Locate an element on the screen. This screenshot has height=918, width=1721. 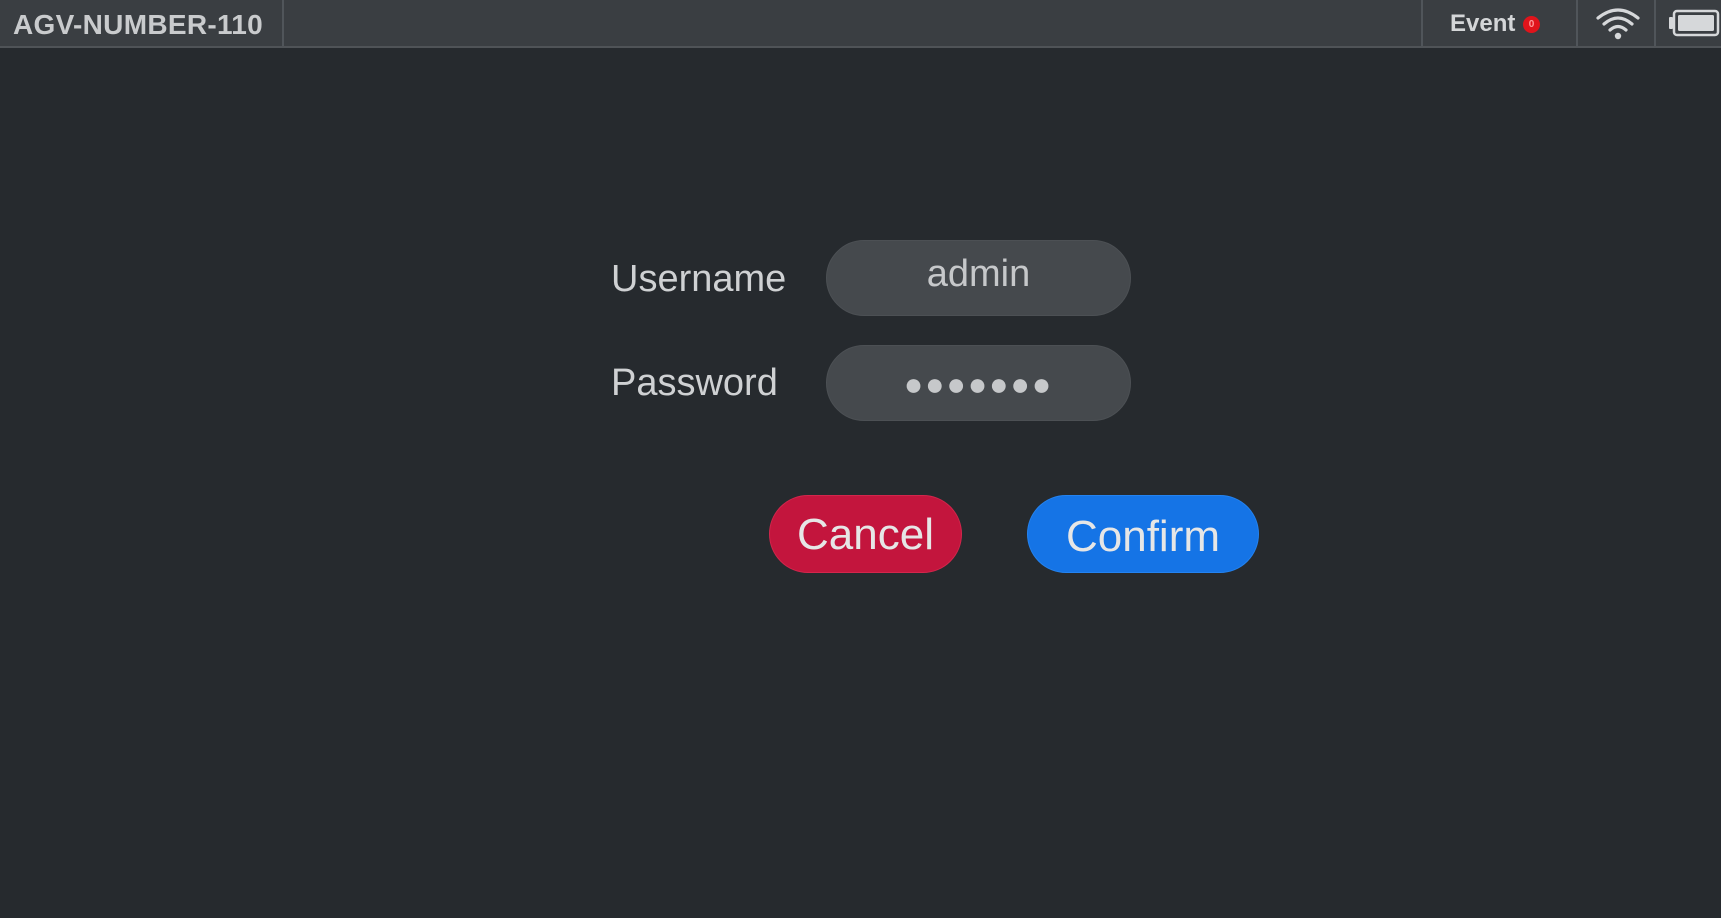
username-label: Username is located at coordinates (699, 279).